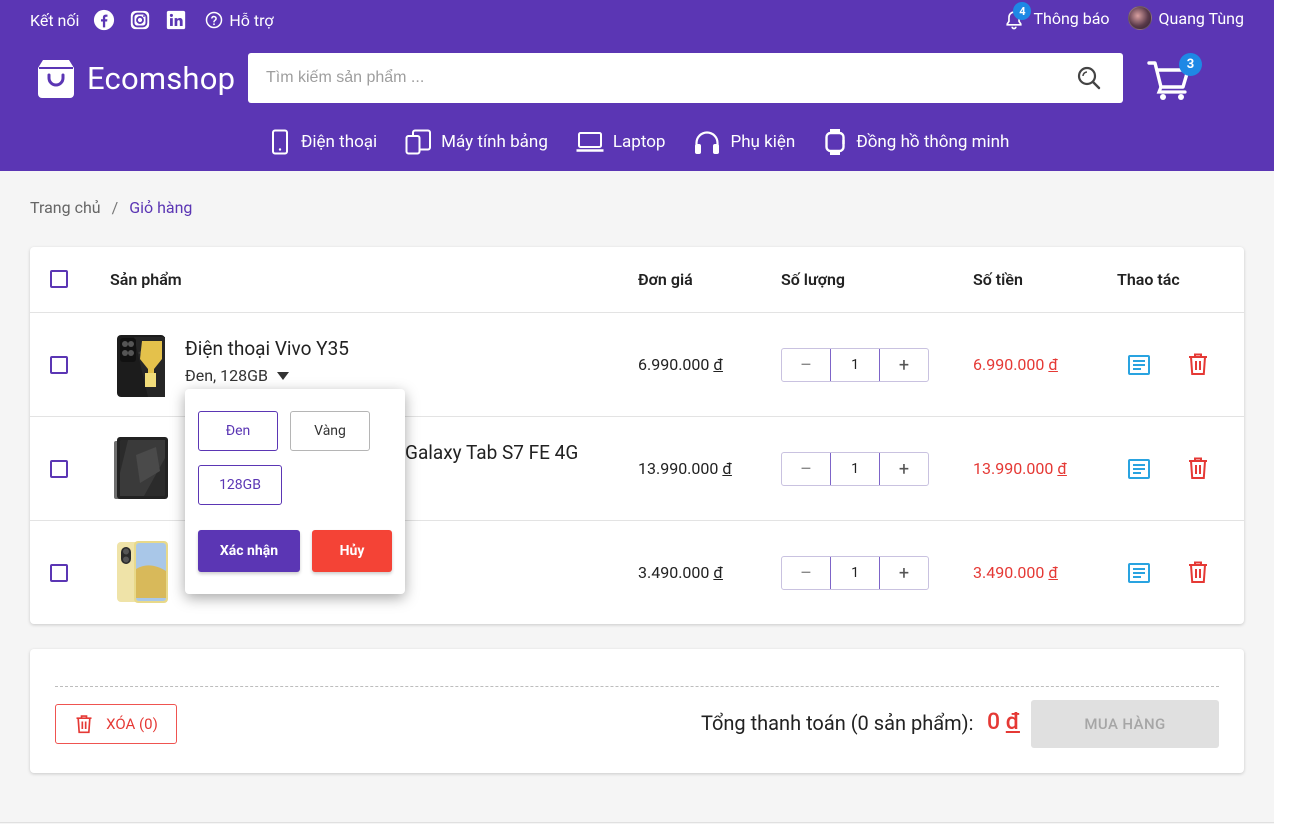 The image size is (1295, 824). I want to click on topbar-left: Kết nối Hỗ trợ, so click(152, 20).